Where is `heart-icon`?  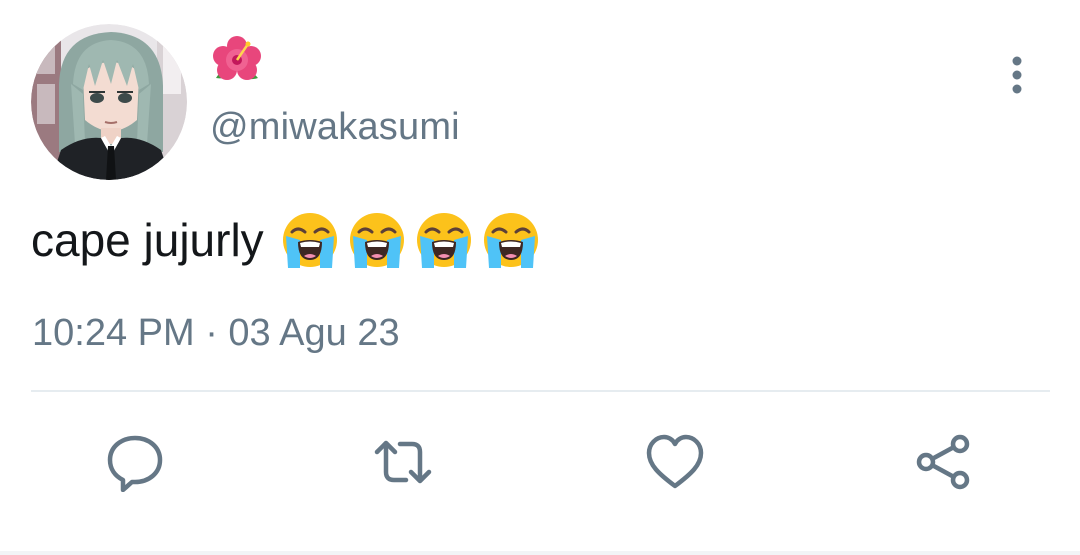 heart-icon is located at coordinates (675, 461).